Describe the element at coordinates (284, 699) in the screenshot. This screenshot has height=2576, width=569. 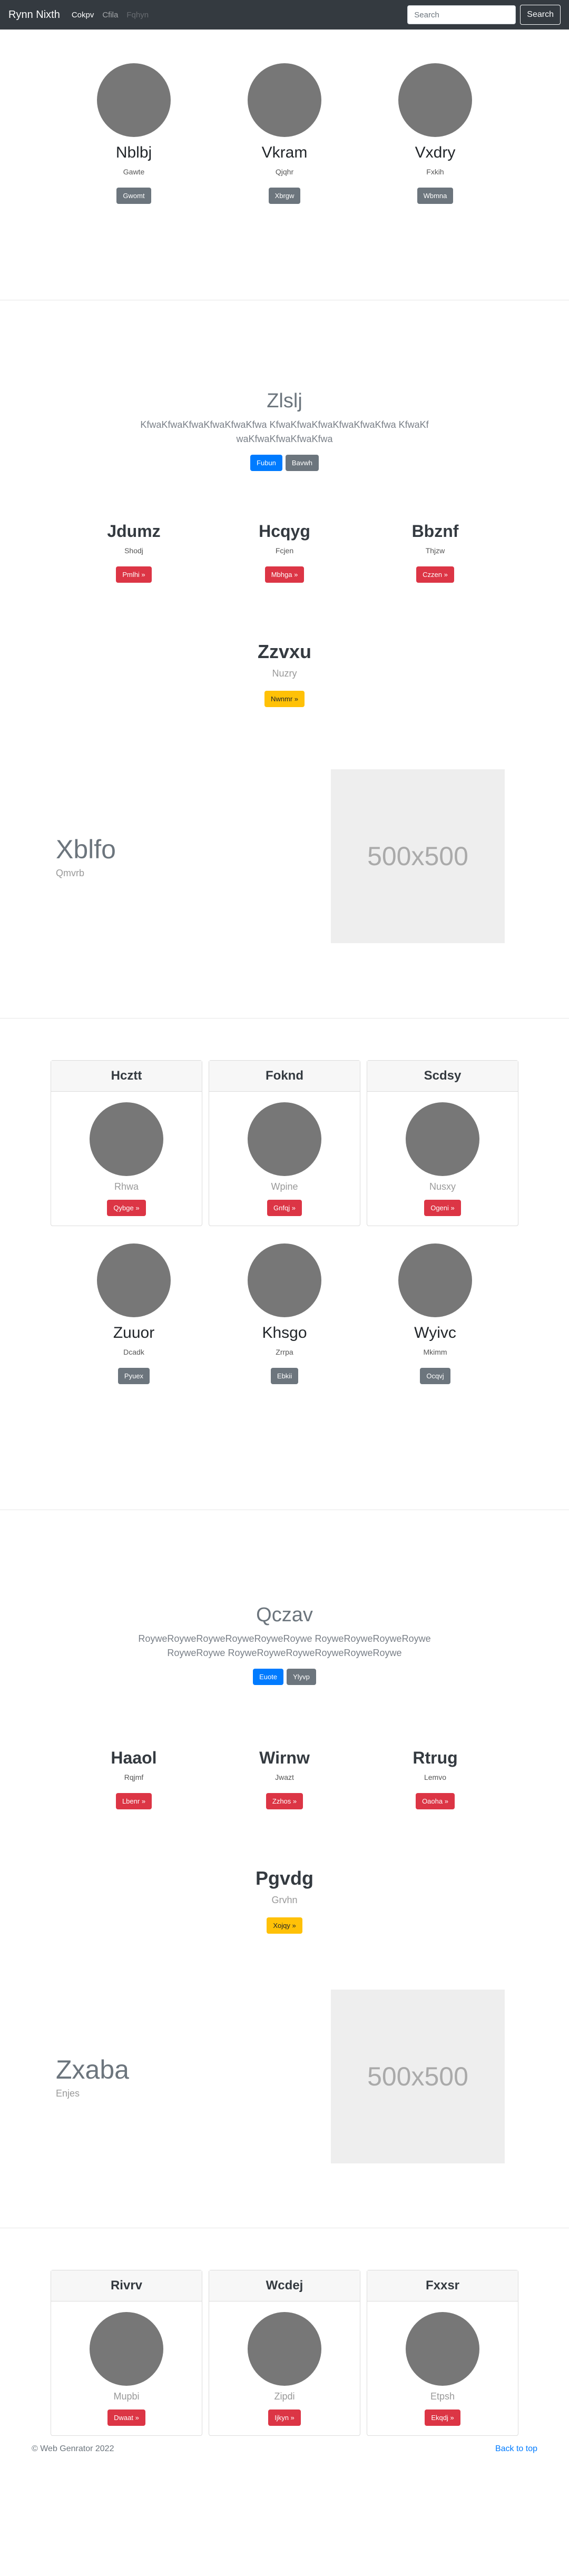
I see `feature-button: Nwnmr »` at that location.